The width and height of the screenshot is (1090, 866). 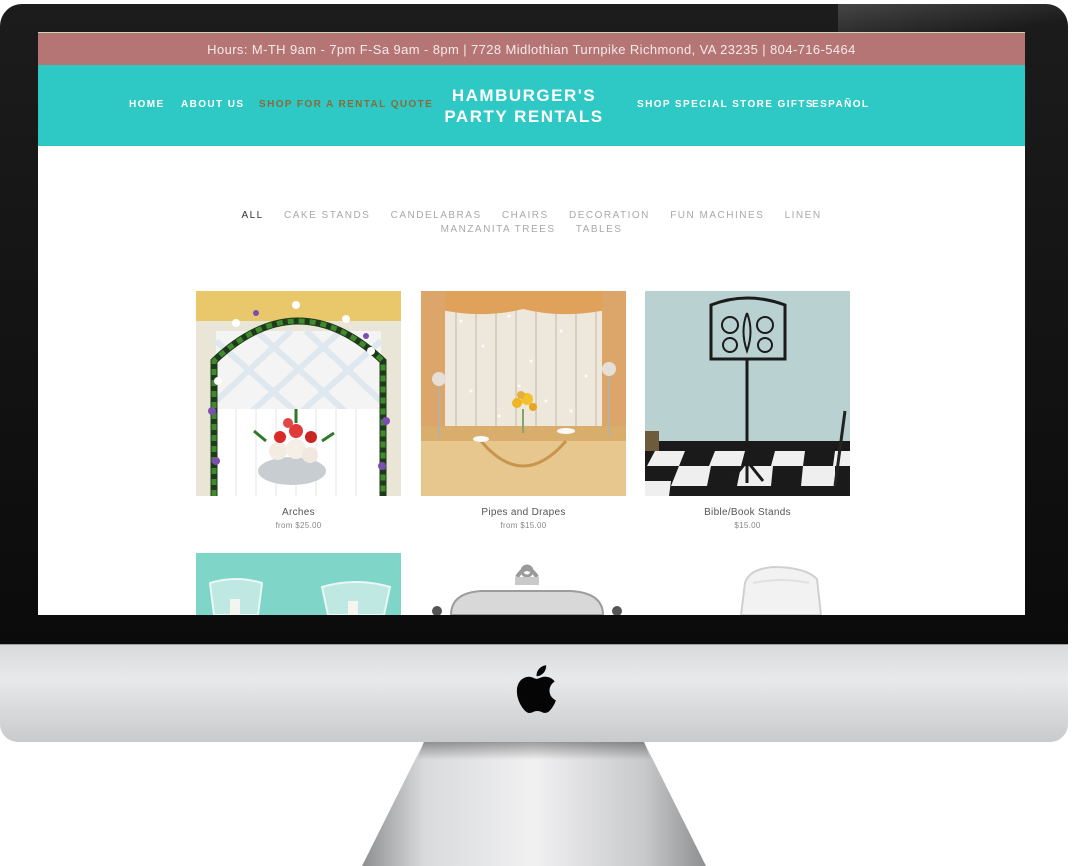 I want to click on product-image-chafing-dish, so click(x=523, y=584).